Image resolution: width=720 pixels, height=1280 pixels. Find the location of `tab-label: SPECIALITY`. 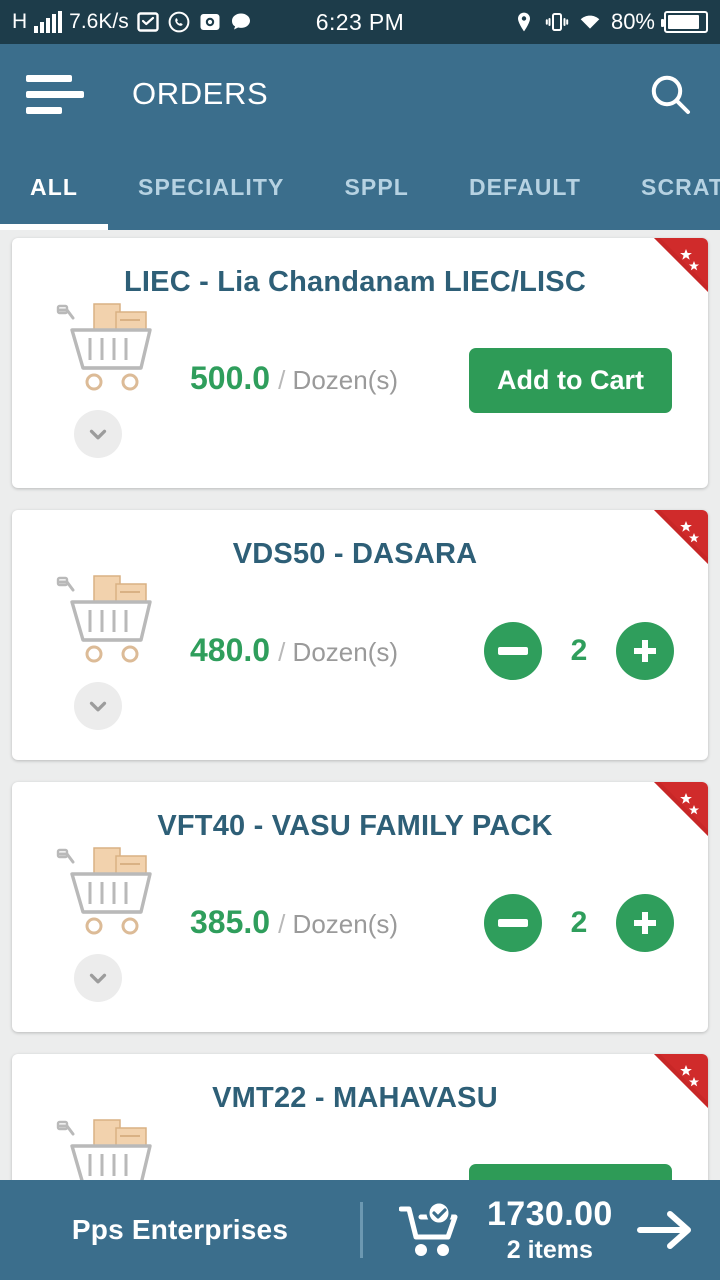

tab-label: SPECIALITY is located at coordinates (211, 186).